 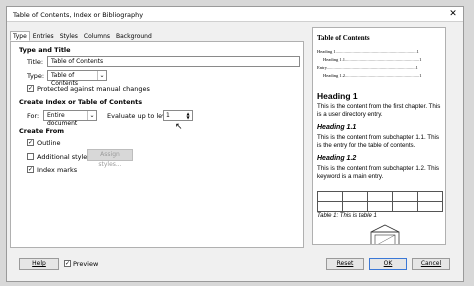 What do you see at coordinates (86, 264) in the screenshot?
I see `preview-label: Preview` at bounding box center [86, 264].